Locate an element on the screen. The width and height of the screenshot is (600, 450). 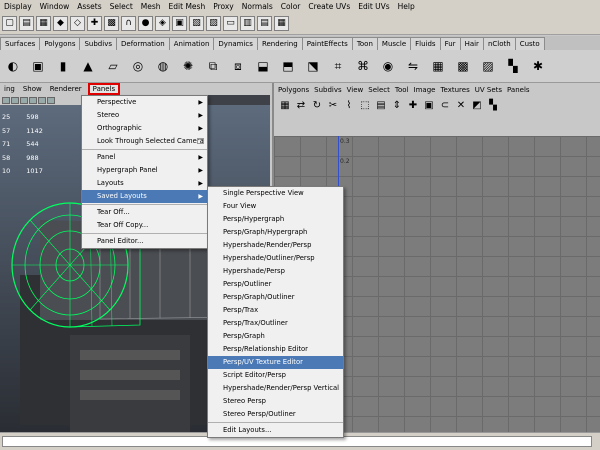
select-object-icon: ◇ is located at coordinates (77, 23).